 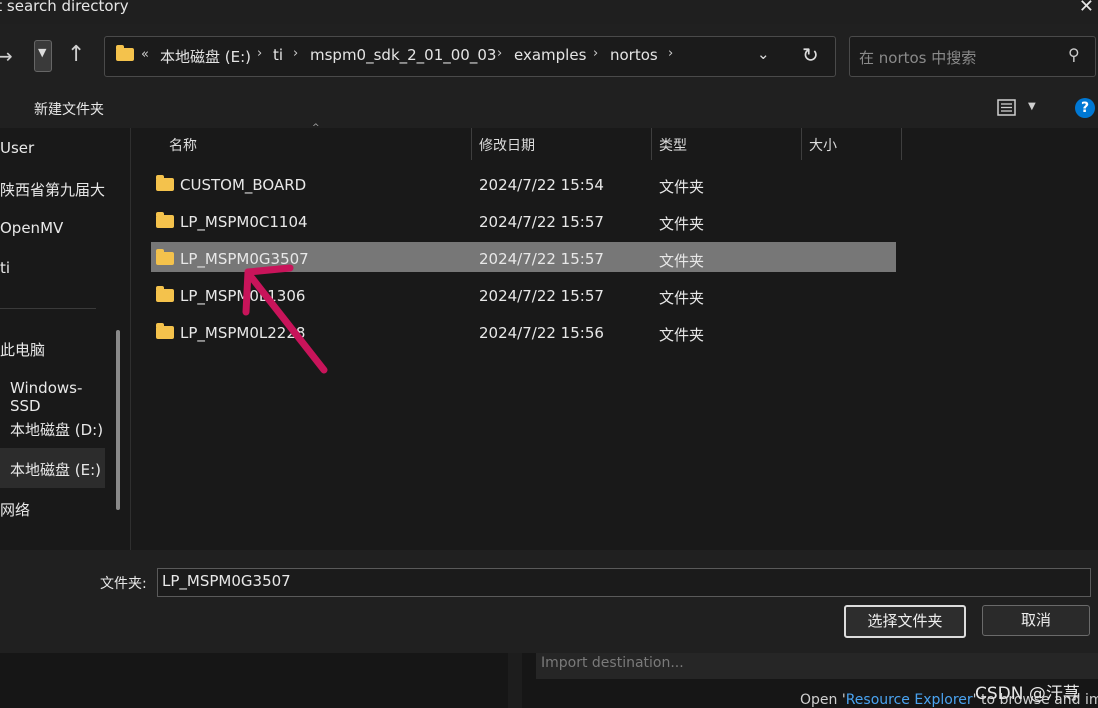 What do you see at coordinates (763, 54) in the screenshot?
I see `chevron-down-icon: ⌄` at bounding box center [763, 54].